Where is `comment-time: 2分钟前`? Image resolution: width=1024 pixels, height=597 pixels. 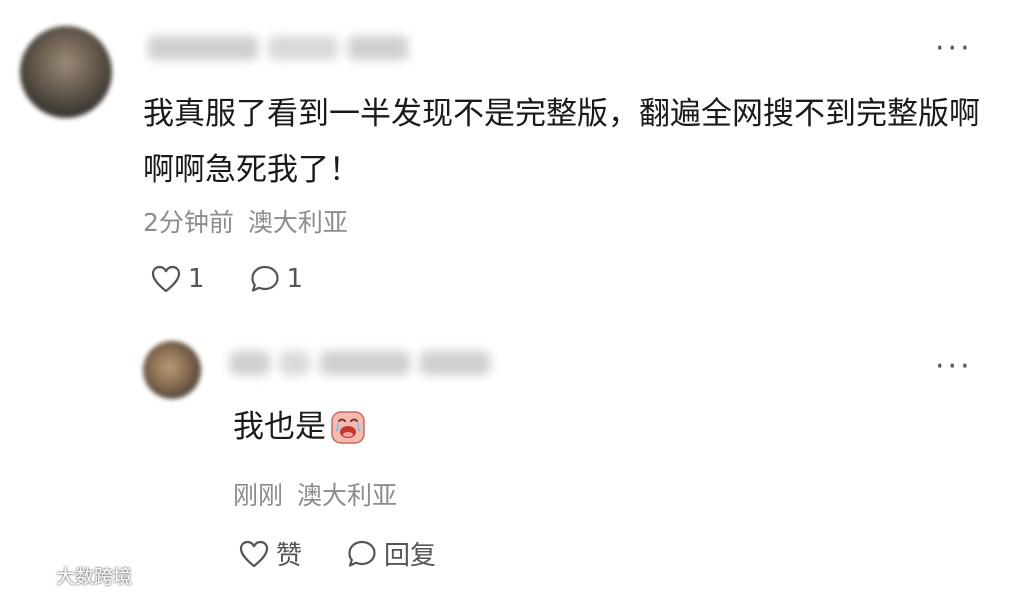
comment-time: 2分钟前 is located at coordinates (188, 222).